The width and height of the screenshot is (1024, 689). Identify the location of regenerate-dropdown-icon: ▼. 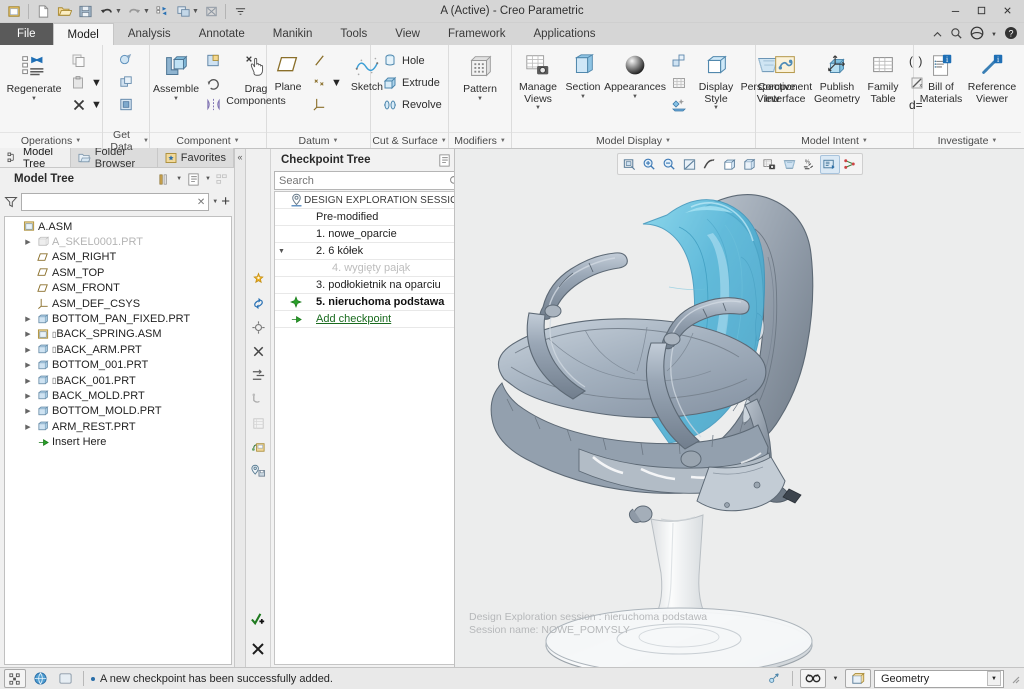
(34, 99).